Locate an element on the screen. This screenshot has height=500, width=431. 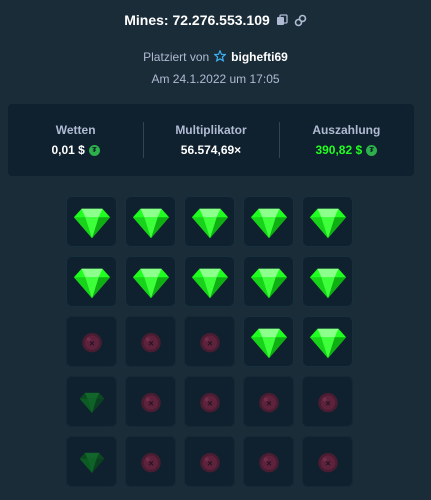
copy-icon is located at coordinates (282, 20).